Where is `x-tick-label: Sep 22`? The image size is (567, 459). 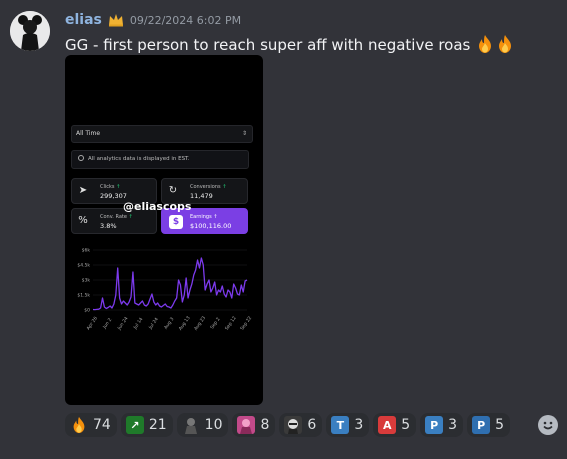 x-tick-label: Sep 22 is located at coordinates (246, 323).